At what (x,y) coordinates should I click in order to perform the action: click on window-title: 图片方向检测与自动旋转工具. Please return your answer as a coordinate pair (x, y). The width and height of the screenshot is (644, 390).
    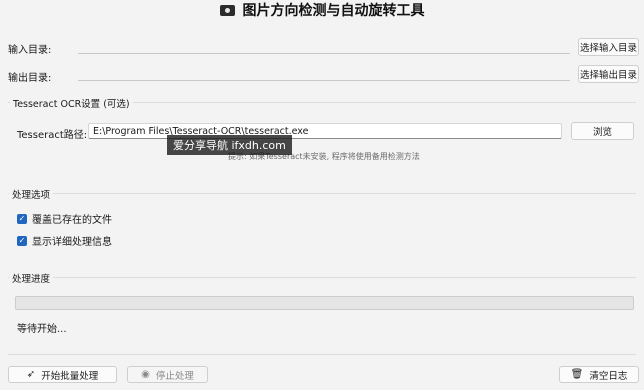
    Looking at the image, I should click on (322, 10).